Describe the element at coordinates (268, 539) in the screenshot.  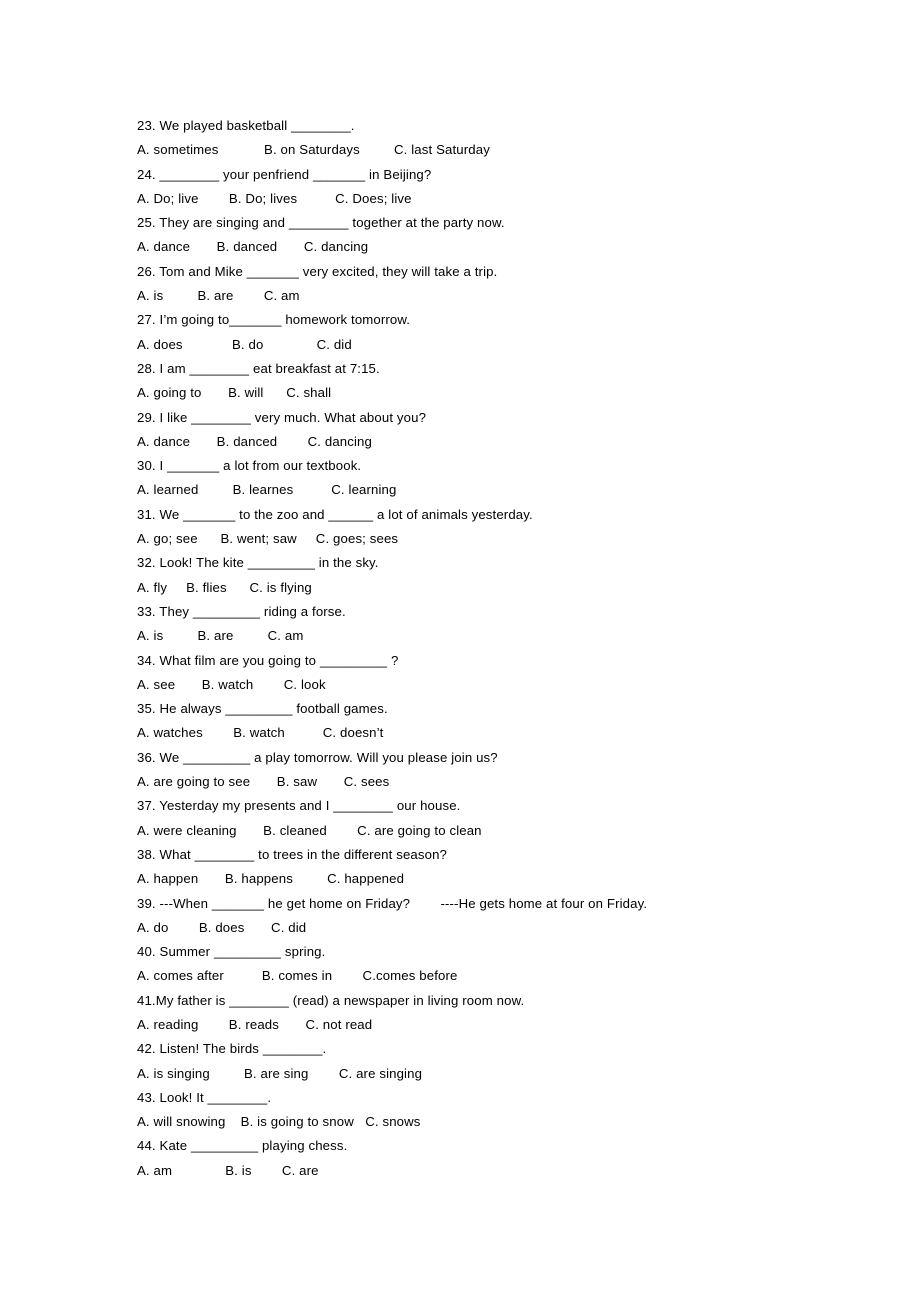
I see `options-text: A. go; see B. went; saw C. goes; sees` at that location.